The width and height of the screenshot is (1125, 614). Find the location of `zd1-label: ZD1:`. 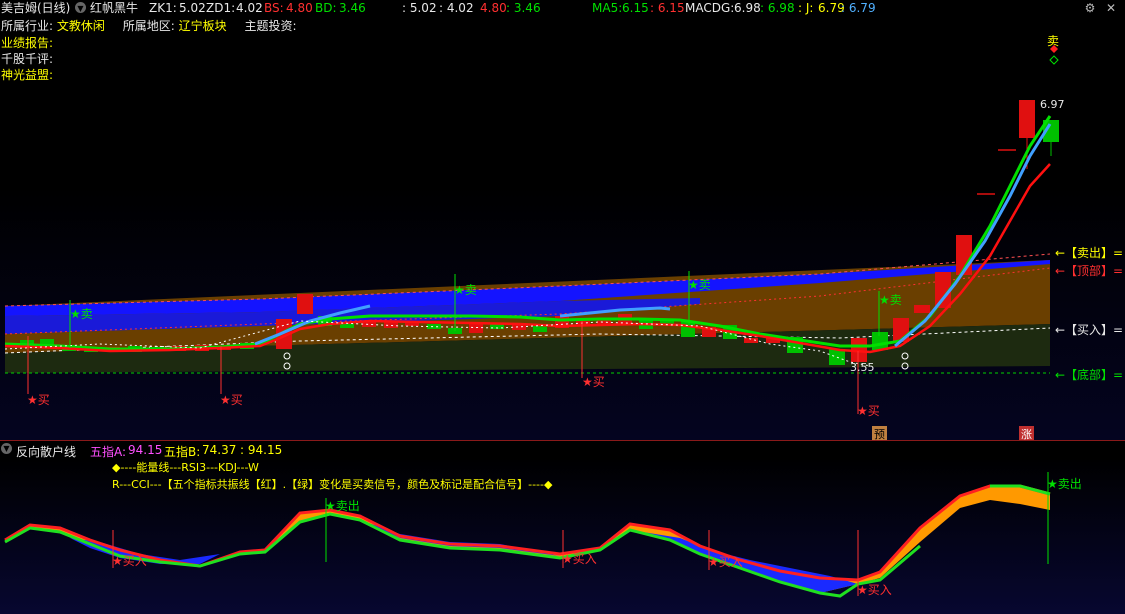

zd1-label: ZD1: is located at coordinates (221, 8).